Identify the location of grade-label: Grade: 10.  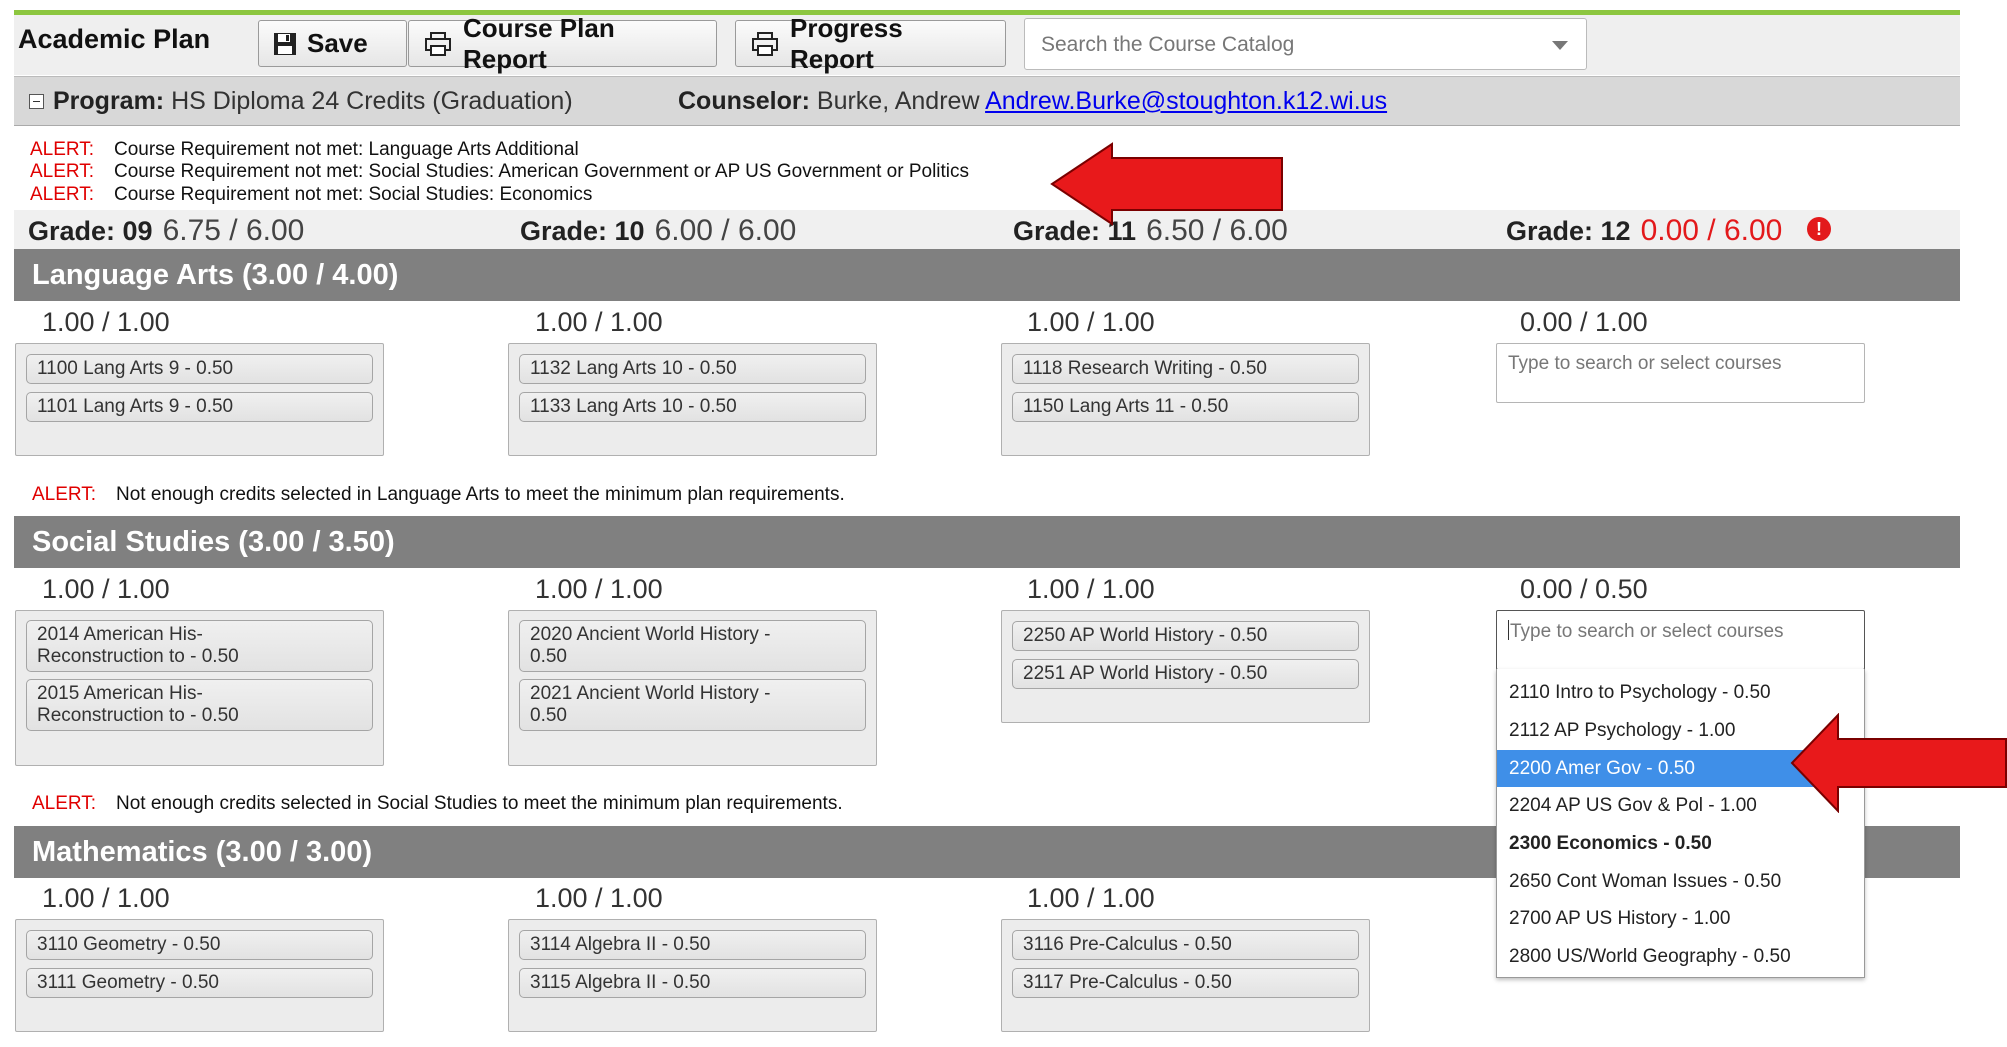
(582, 231).